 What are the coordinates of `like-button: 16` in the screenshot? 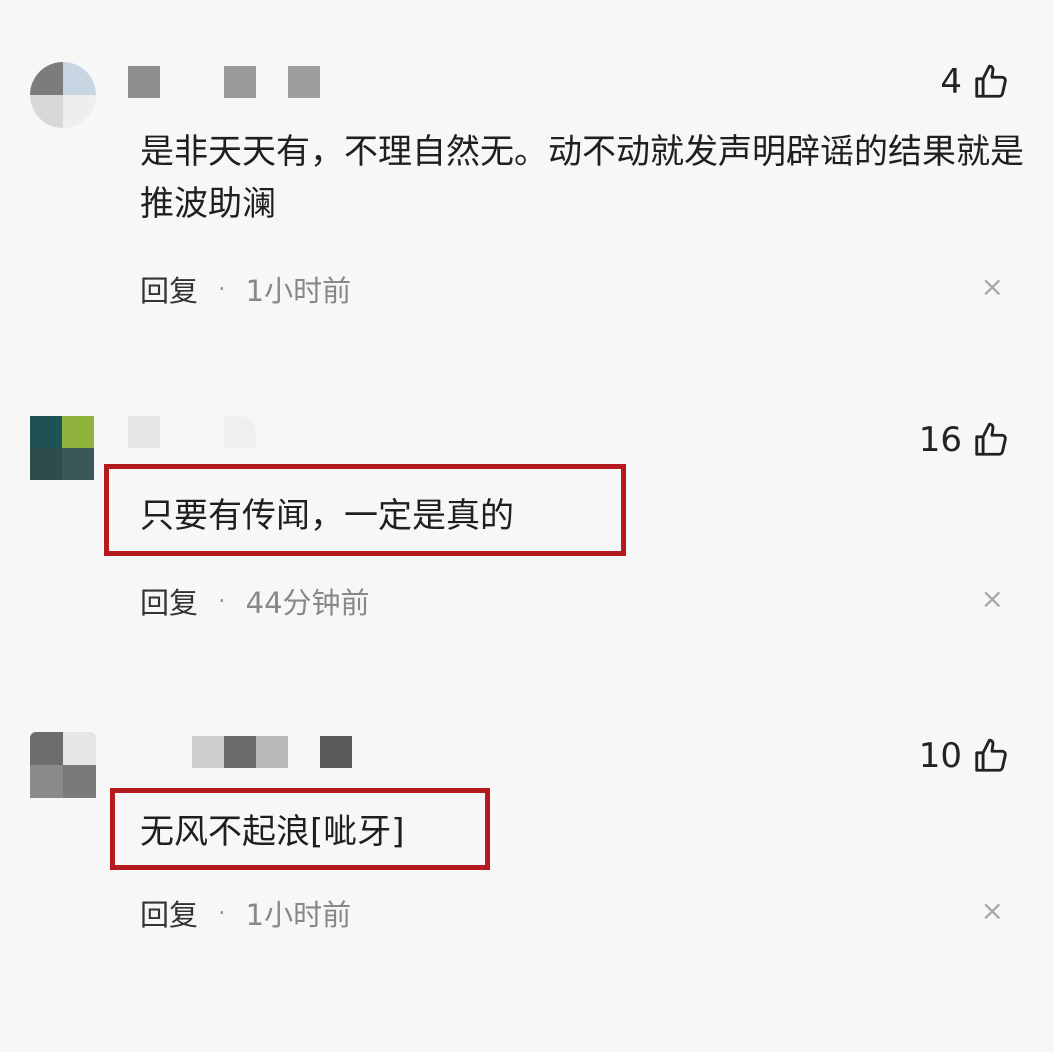 It's located at (964, 440).